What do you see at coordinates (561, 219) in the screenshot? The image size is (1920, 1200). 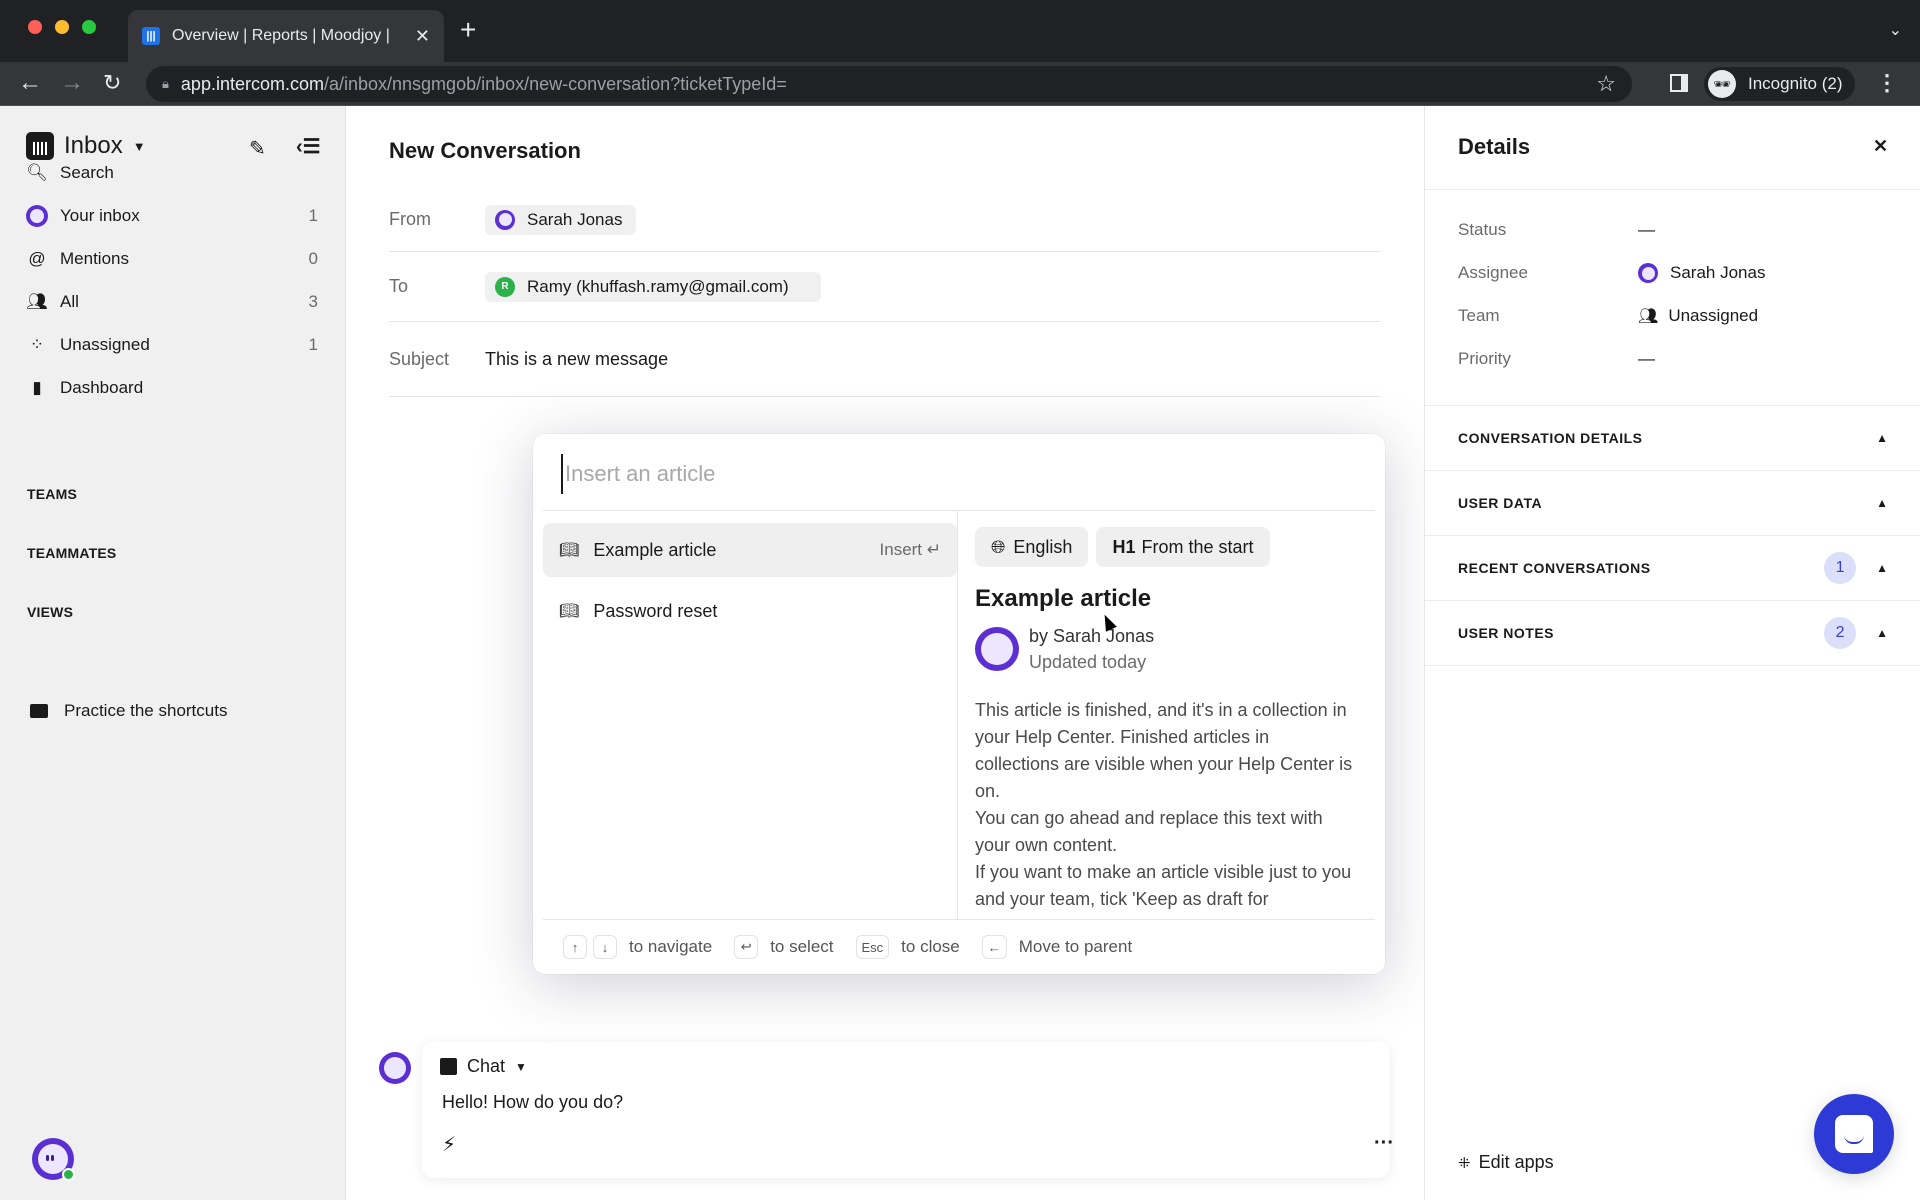 I see `from-chip: Sarah Jonas` at bounding box center [561, 219].